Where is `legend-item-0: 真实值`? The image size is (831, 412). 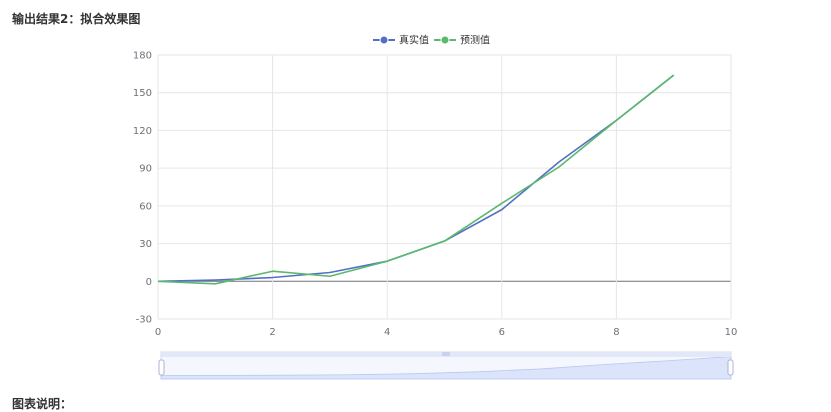 legend-item-0: 真实值 is located at coordinates (401, 40).